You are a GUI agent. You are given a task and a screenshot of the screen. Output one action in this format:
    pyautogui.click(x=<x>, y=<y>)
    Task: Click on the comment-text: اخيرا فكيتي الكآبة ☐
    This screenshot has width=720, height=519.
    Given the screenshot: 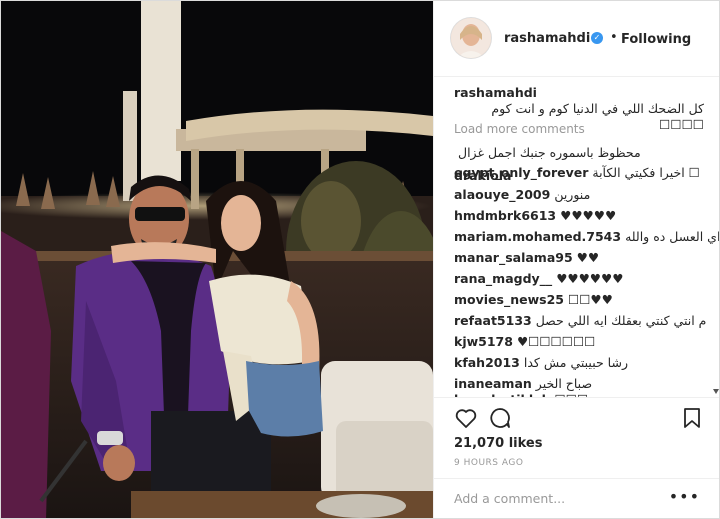 What is the action you would take?
    pyautogui.click(x=646, y=172)
    